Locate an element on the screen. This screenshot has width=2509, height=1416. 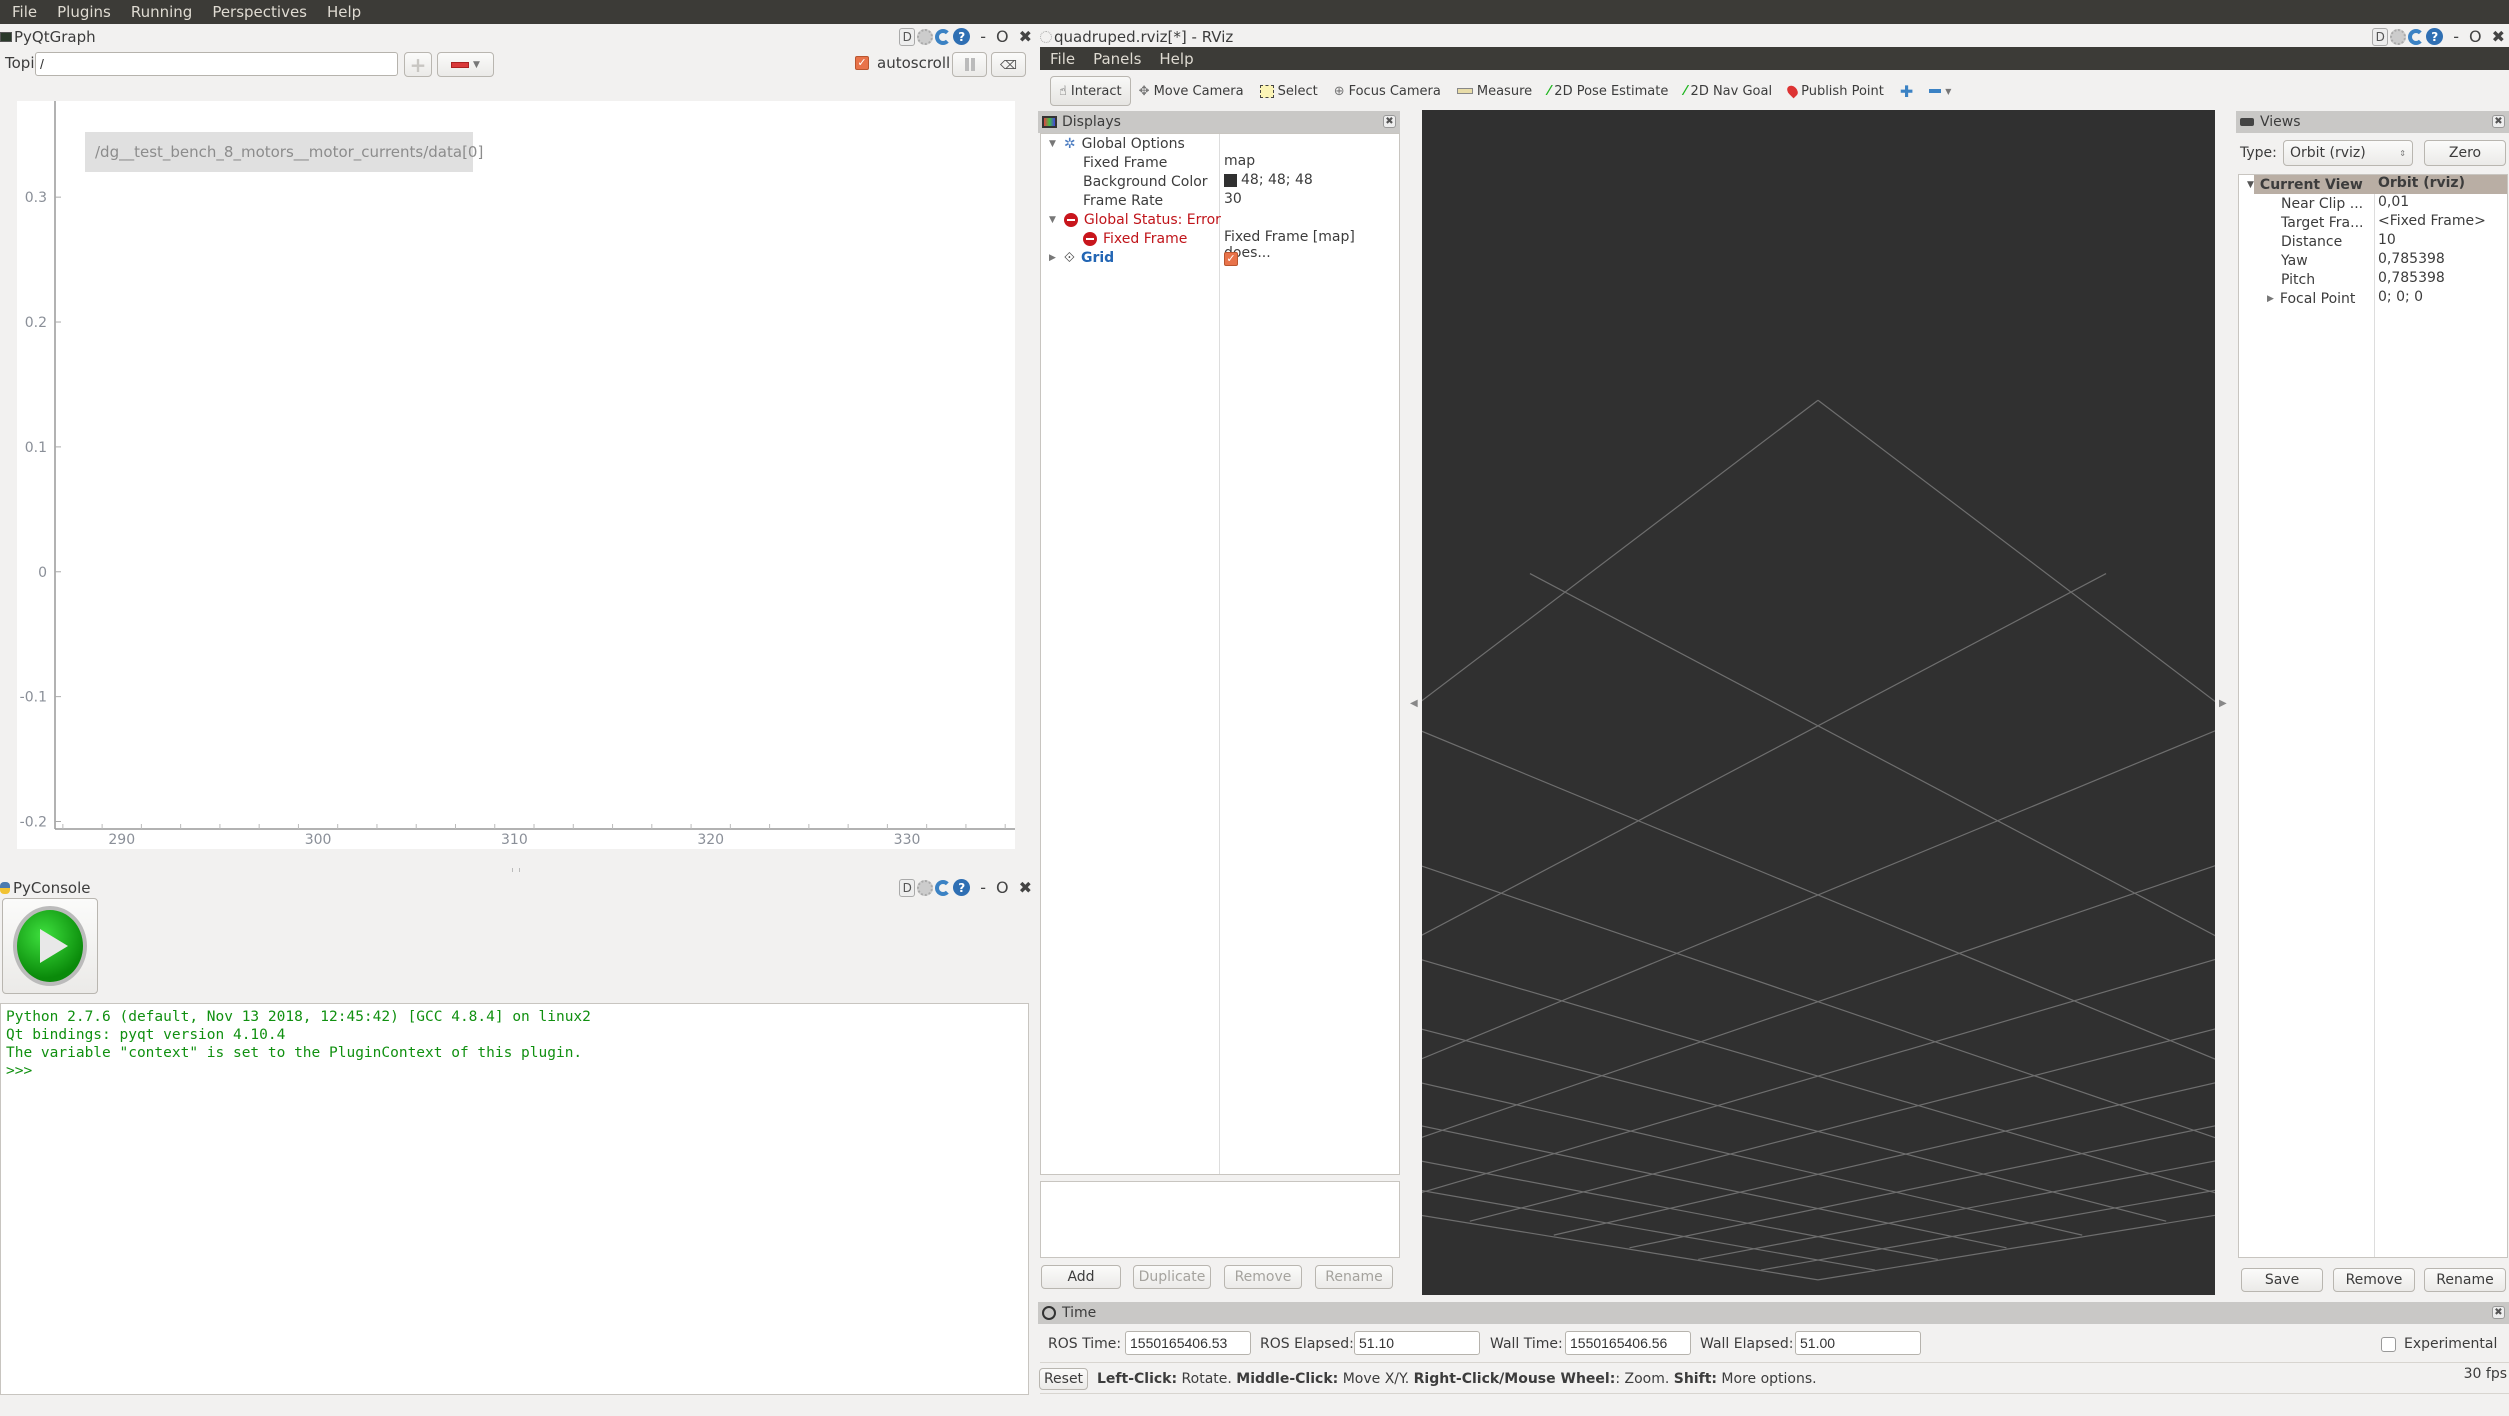
remove-view-button: Remove is located at coordinates (2374, 1280).